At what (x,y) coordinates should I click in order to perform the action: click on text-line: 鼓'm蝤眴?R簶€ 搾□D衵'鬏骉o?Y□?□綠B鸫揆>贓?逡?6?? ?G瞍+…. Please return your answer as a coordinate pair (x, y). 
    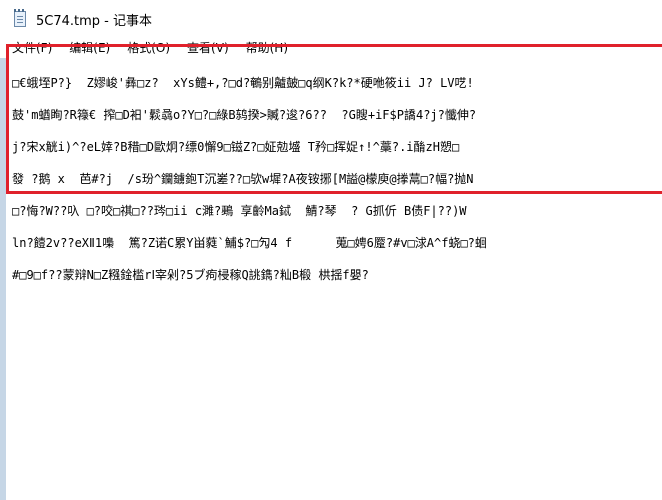
    Looking at the image, I should click on (244, 115).